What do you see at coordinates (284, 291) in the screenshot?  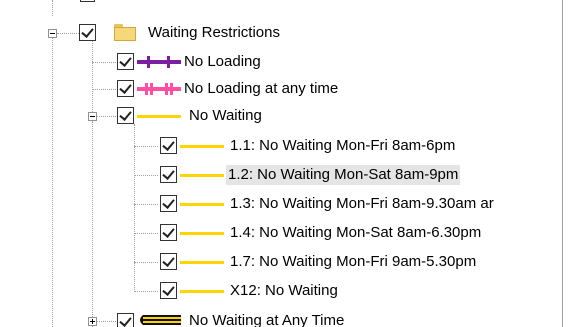 I see `tree-label-no-waiting-x12: X12: No Waiting` at bounding box center [284, 291].